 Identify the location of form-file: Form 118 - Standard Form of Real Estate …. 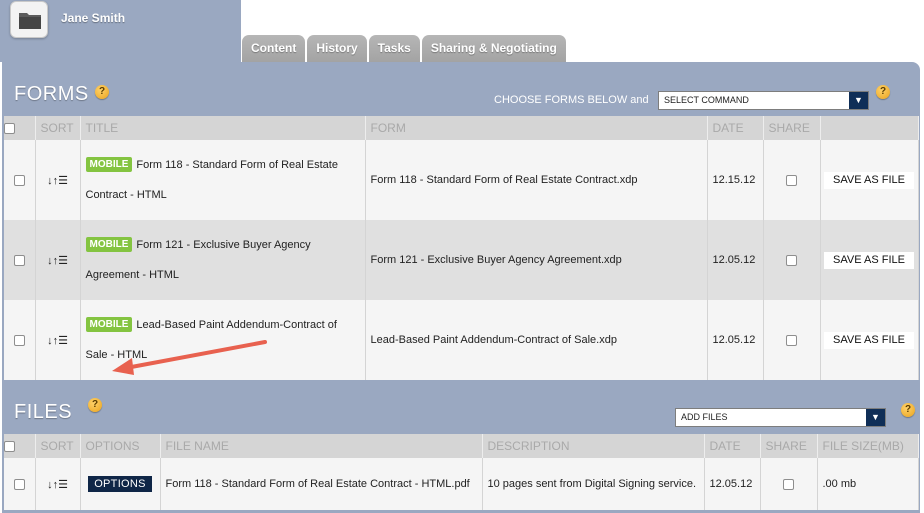
(536, 180).